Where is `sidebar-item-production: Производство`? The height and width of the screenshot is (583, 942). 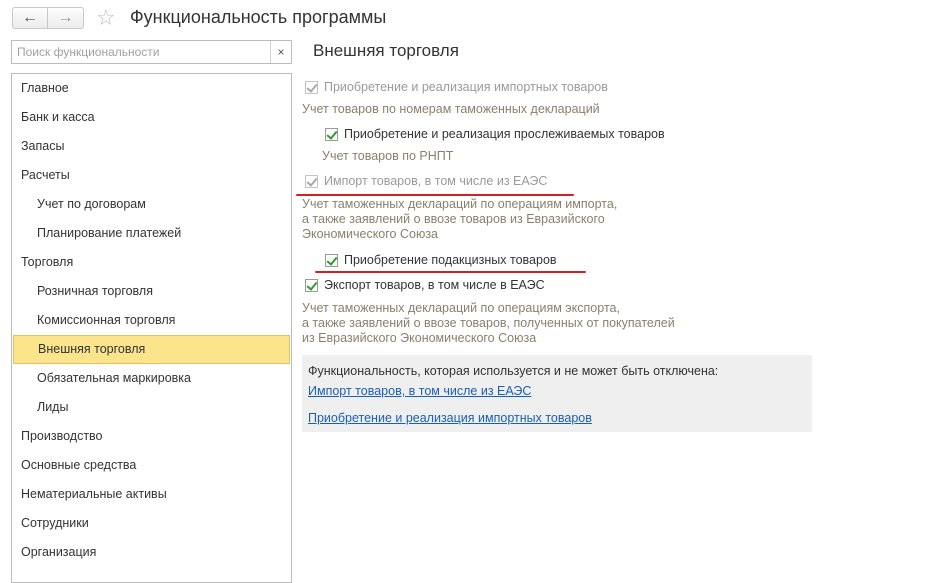
sidebar-item-production: Производство is located at coordinates (151, 436).